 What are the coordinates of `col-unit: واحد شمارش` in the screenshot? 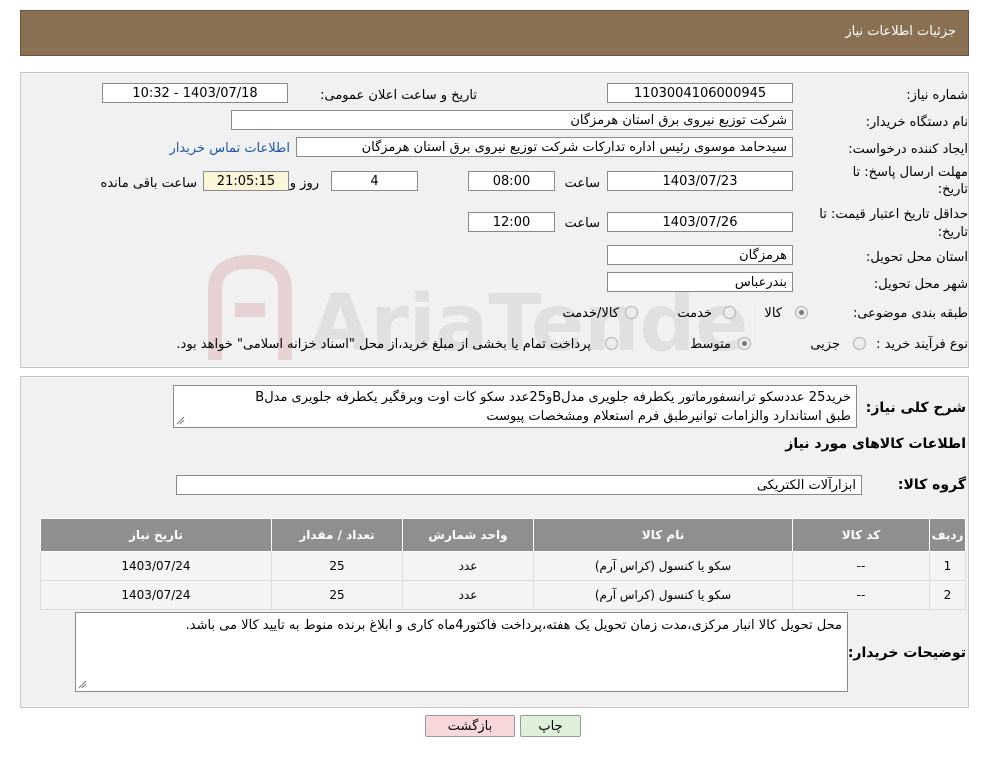 It's located at (468, 535).